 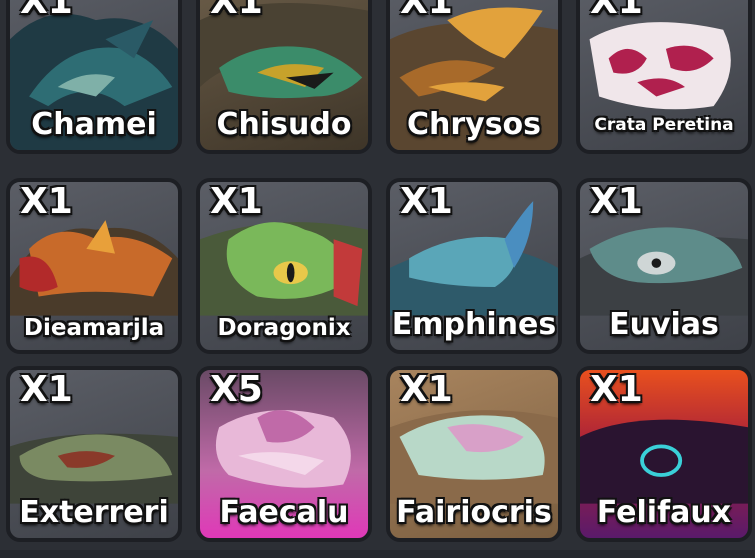 I want to click on item-name: Euvias, so click(x=664, y=324).